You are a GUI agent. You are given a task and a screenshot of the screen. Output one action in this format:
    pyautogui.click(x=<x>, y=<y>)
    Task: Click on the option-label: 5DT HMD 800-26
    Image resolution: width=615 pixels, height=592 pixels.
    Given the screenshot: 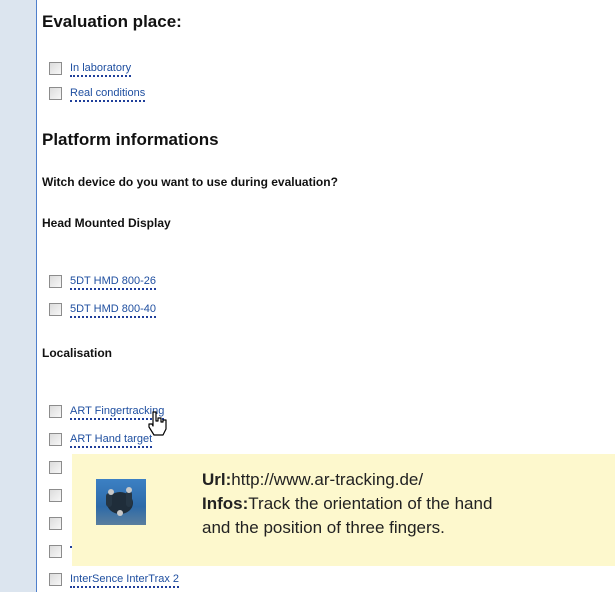 What is the action you would take?
    pyautogui.click(x=113, y=282)
    